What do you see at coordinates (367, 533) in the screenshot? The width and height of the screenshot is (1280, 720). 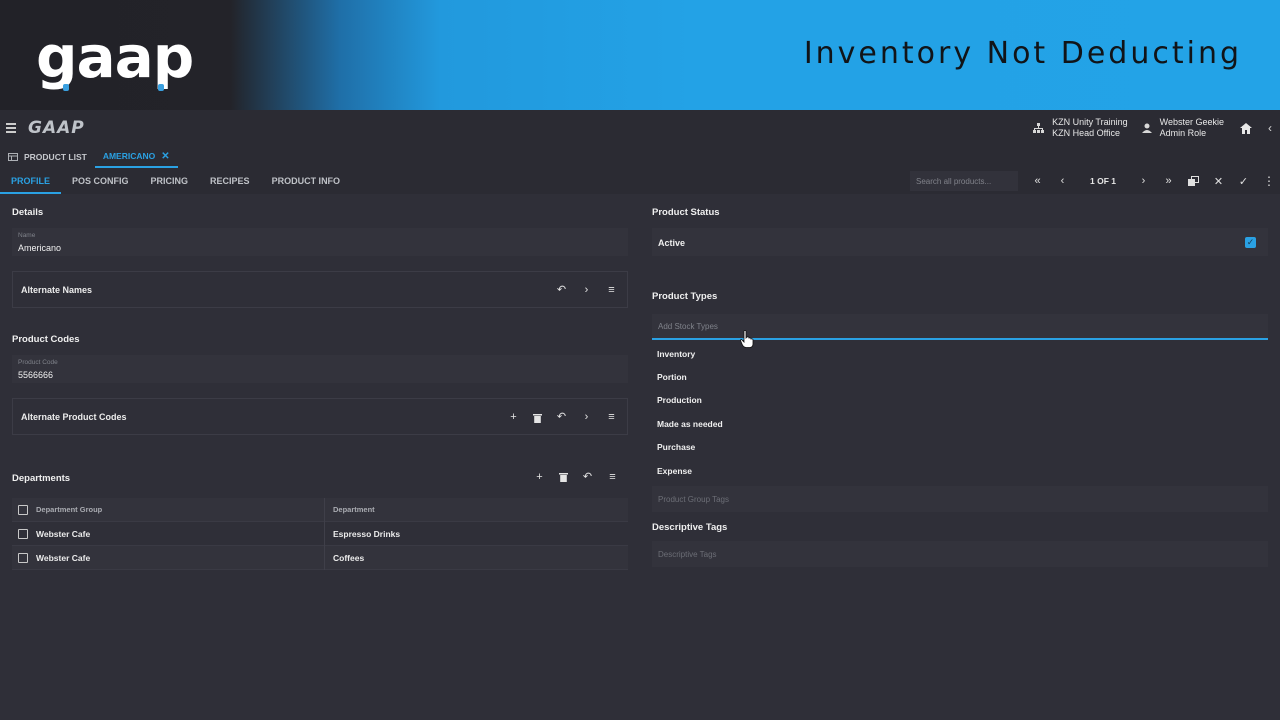 I see `department-cell: Espresso Drinks` at bounding box center [367, 533].